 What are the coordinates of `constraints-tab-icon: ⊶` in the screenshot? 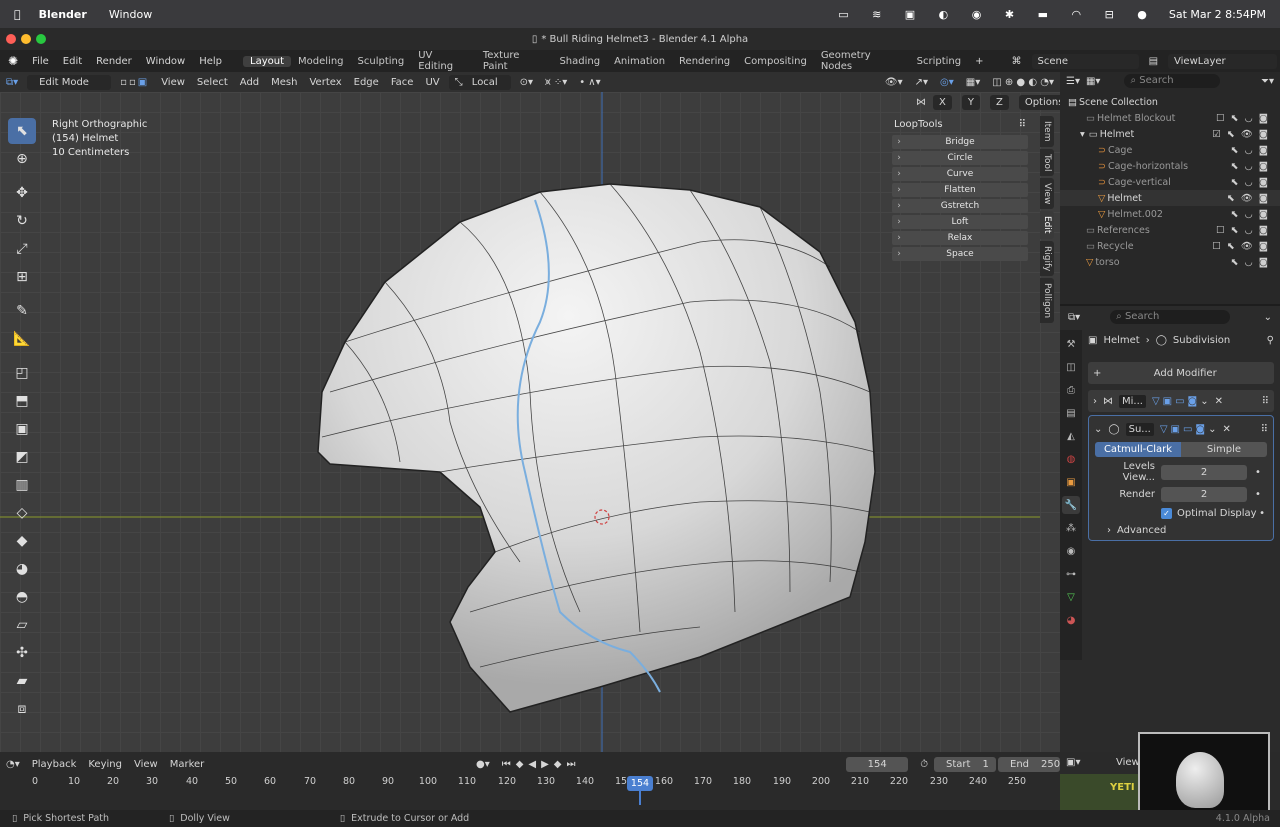 It's located at (1071, 574).